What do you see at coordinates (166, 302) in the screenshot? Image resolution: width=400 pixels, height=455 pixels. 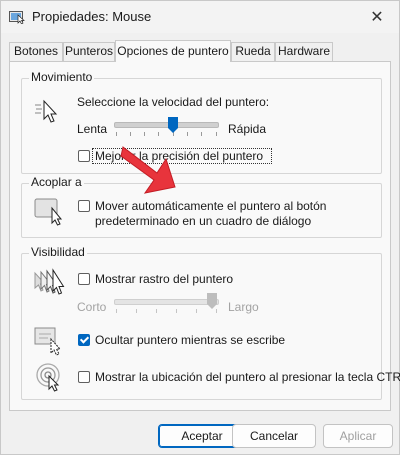 I see `trail-slider-track` at bounding box center [166, 302].